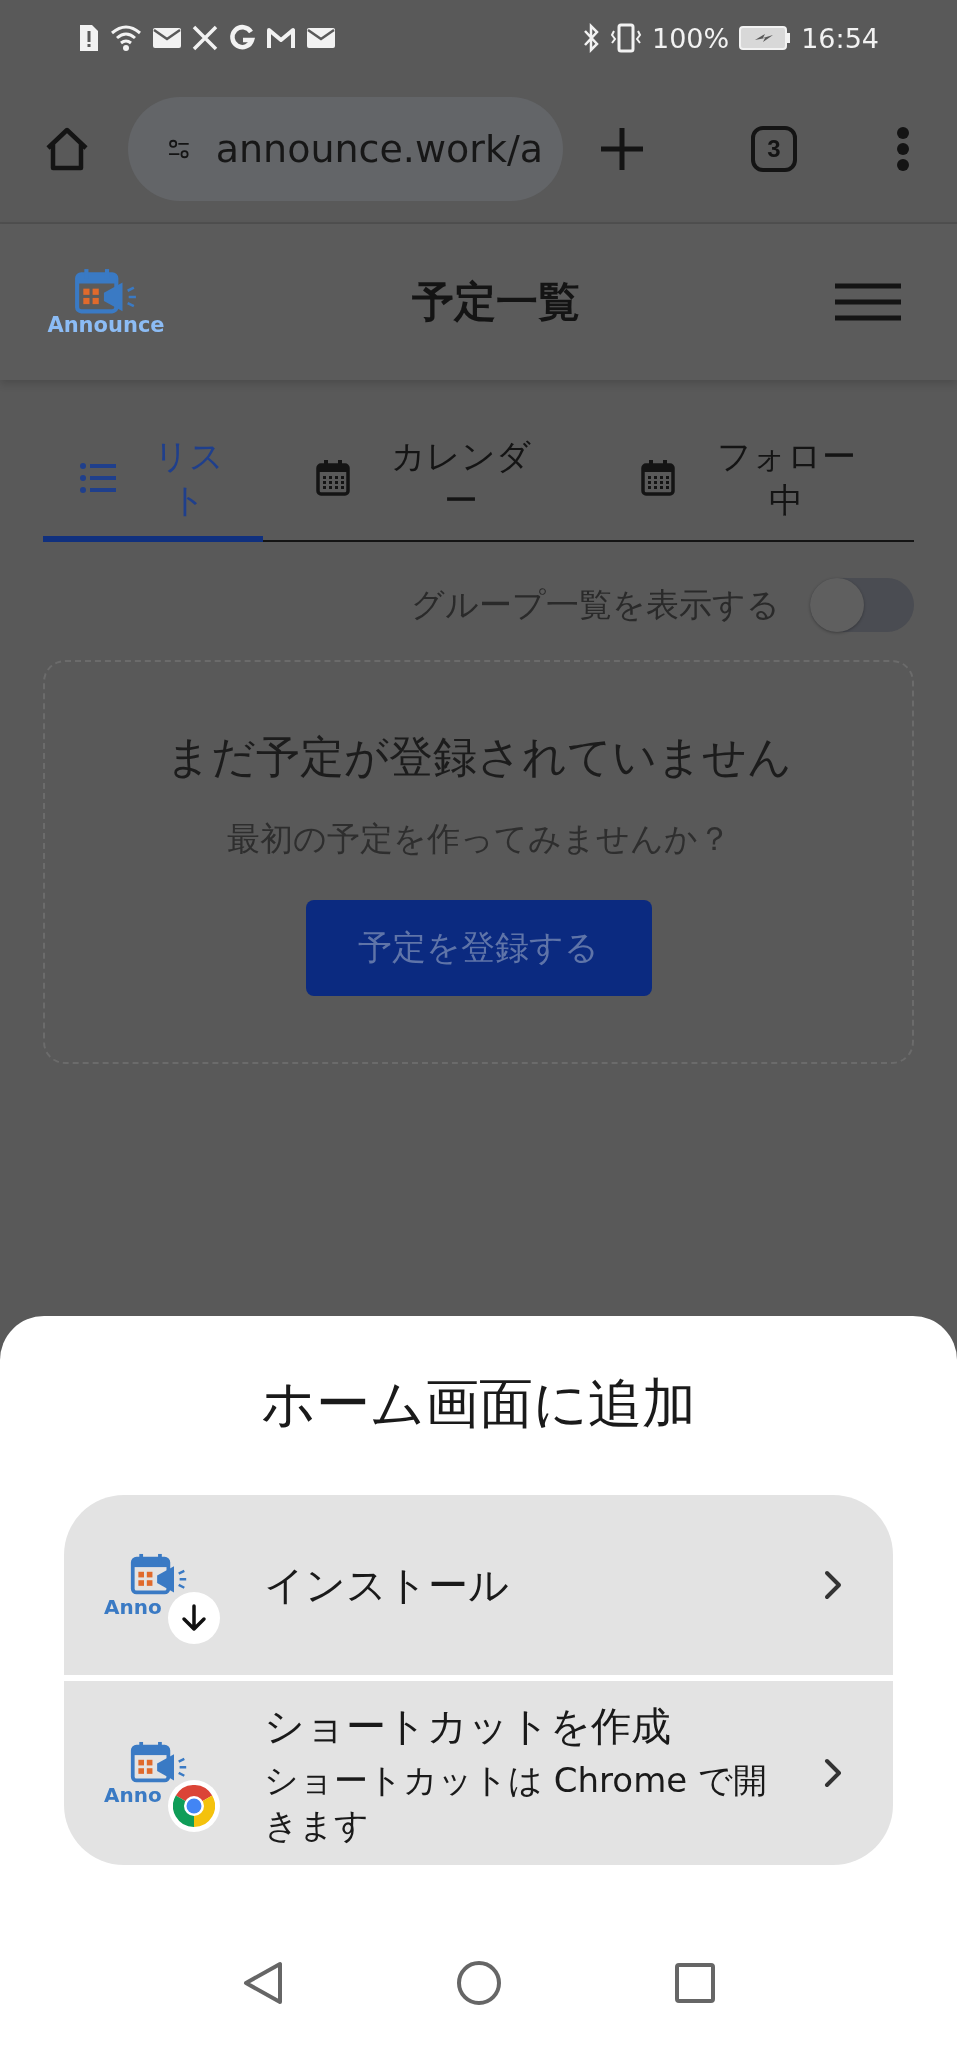 The height and width of the screenshot is (2048, 957). Describe the element at coordinates (106, 326) in the screenshot. I see `logo-text: Announce` at that location.